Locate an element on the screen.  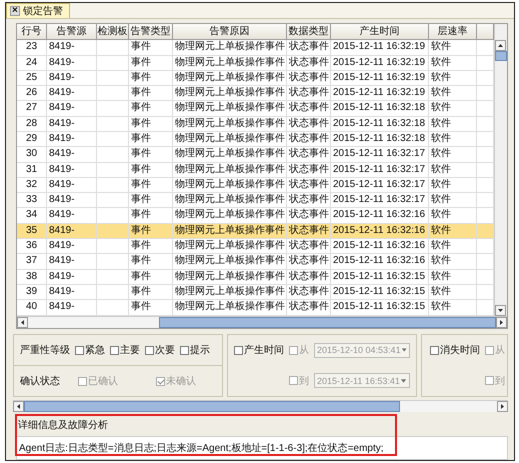
table-row: 36 8419- 事件 物理网元上单板操作事件 状态事件 2015-12-11 16:32:16 软件 is located at coordinates (255, 246).